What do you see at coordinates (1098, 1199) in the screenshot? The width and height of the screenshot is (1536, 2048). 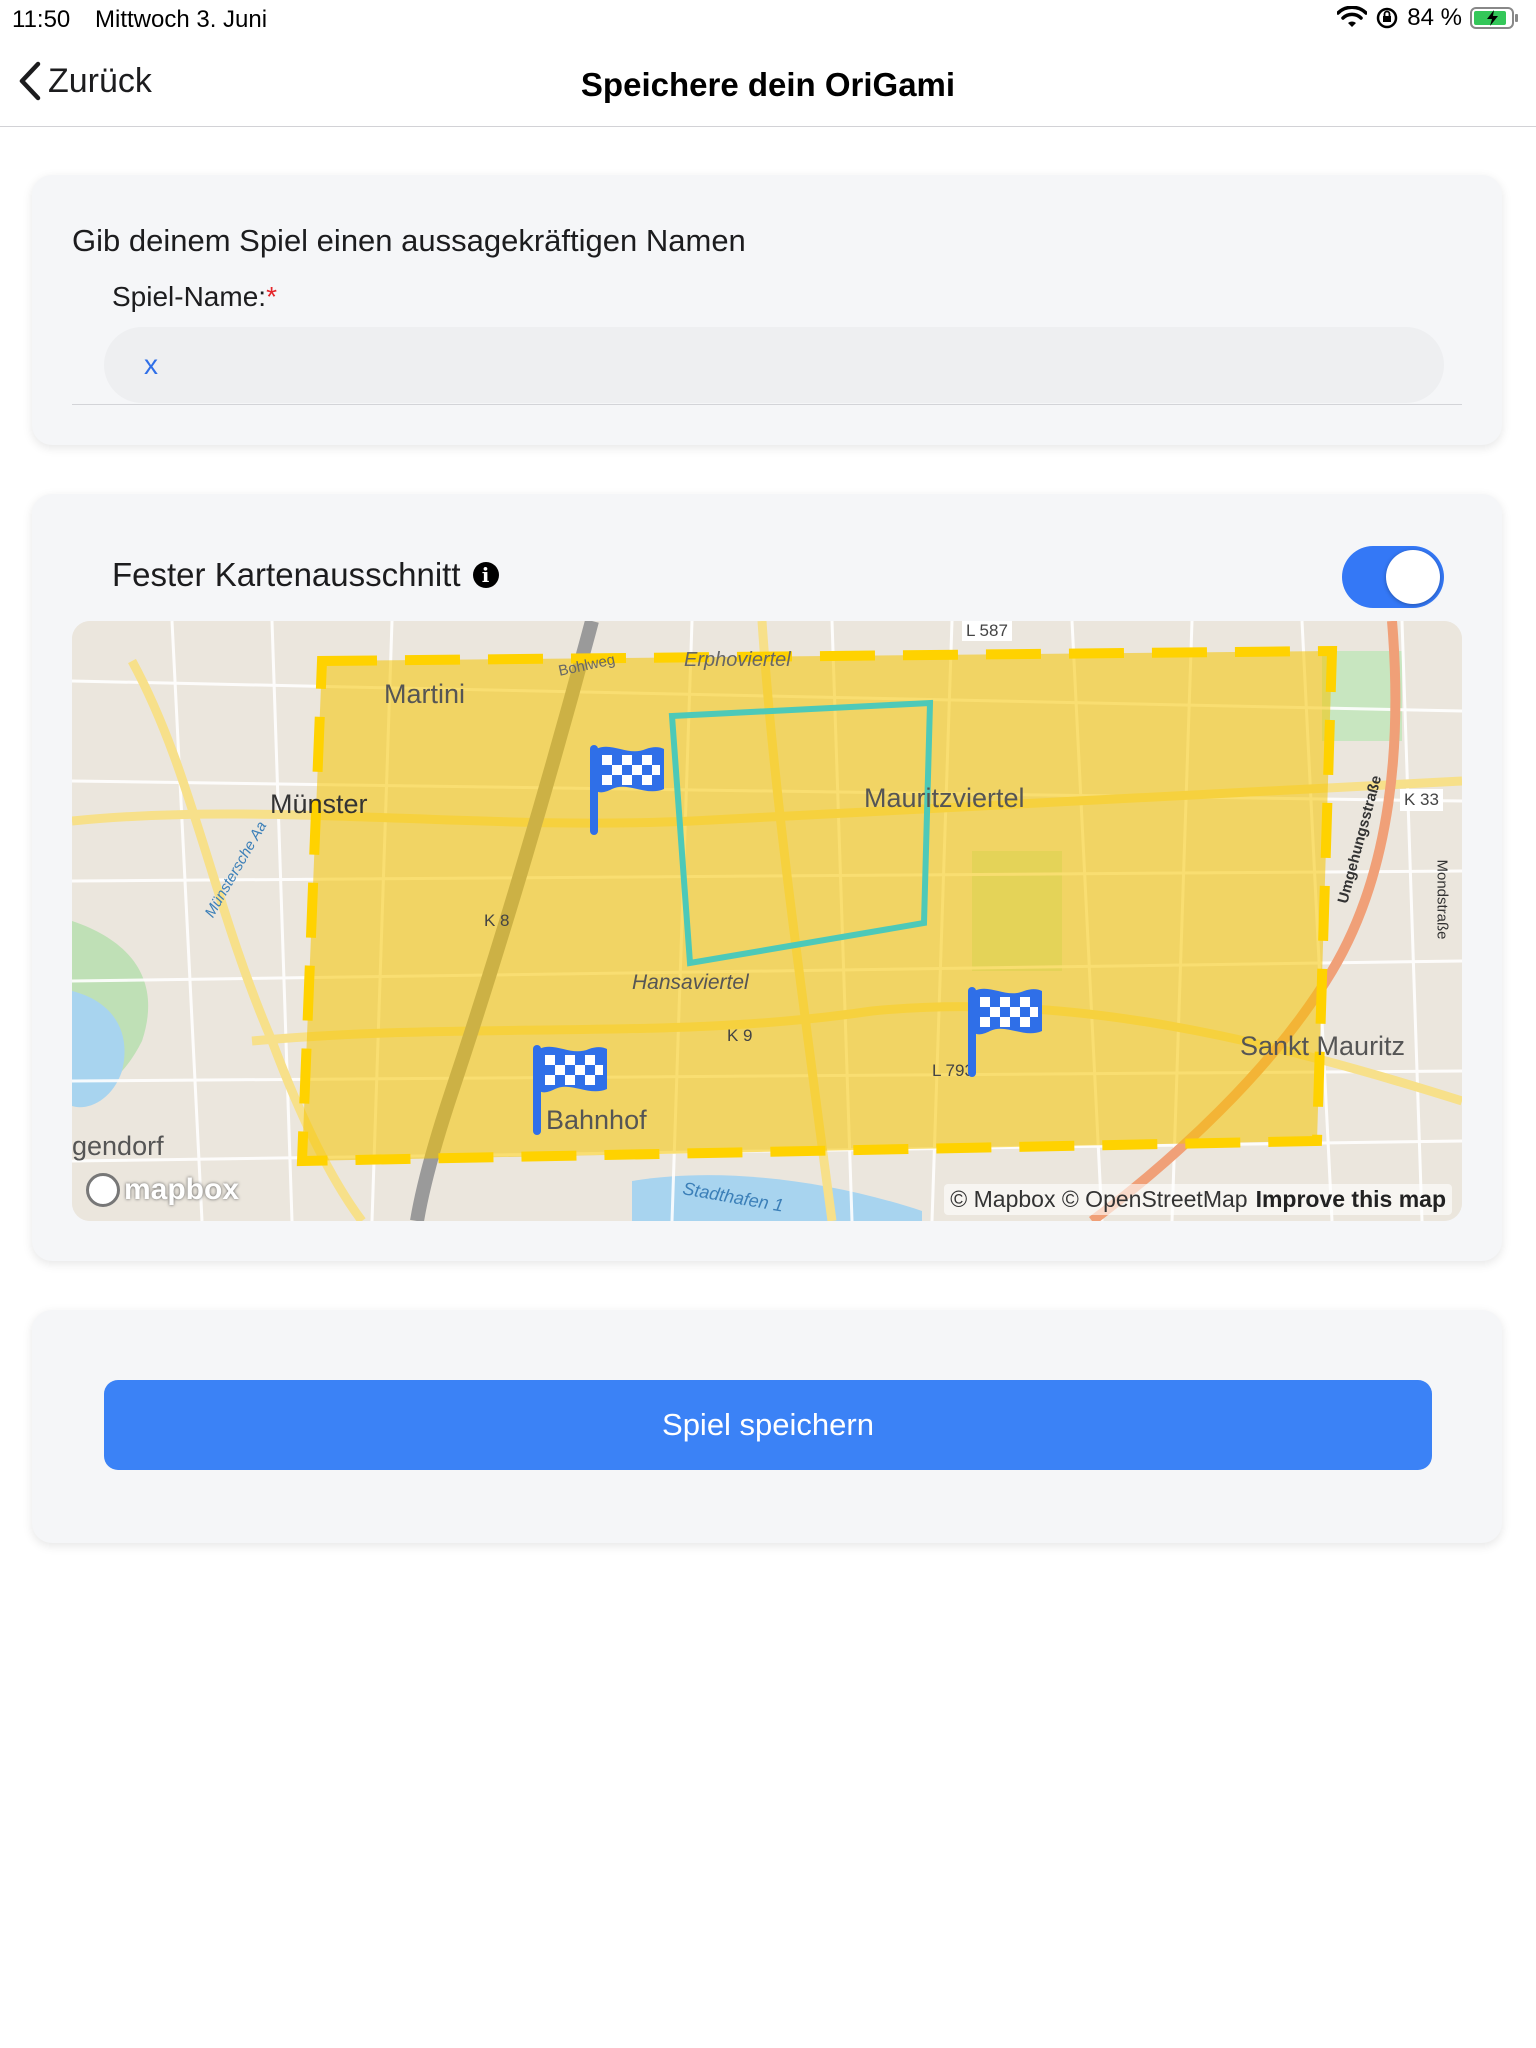 I see `attribution-text: © Mapbox © OpenStreetMap` at bounding box center [1098, 1199].